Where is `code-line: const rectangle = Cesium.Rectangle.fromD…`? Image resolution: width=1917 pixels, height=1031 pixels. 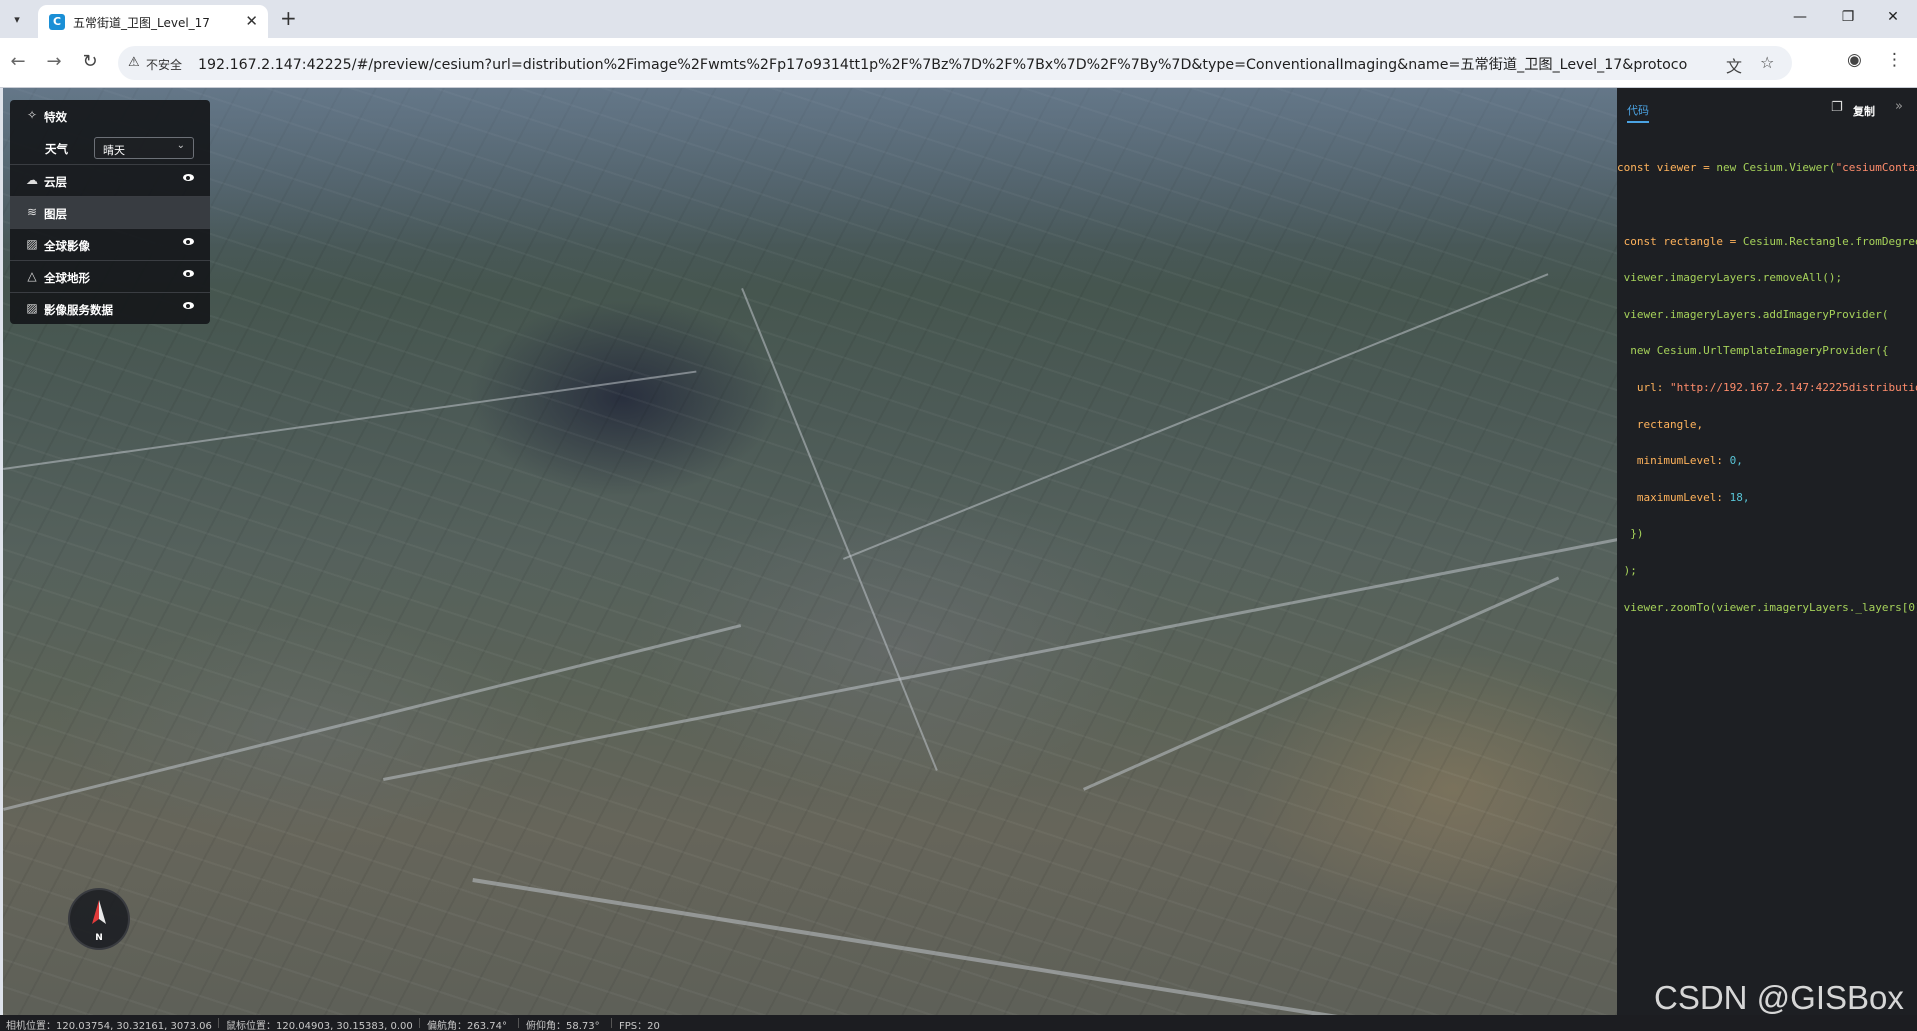
code-line: const rectangle = Cesium.Rectangle.fromD… is located at coordinates (1767, 241).